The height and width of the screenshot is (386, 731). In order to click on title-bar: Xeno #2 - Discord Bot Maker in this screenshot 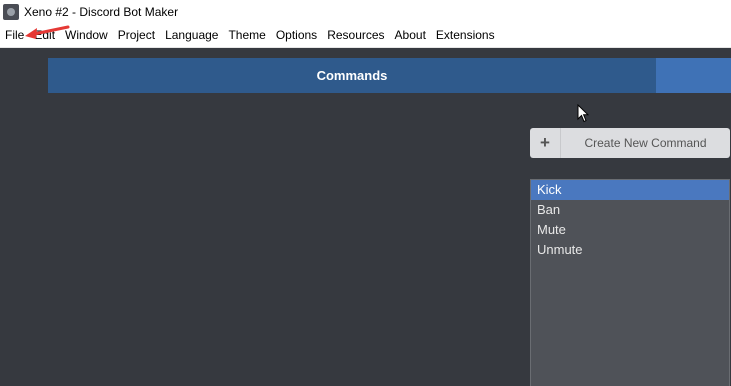, I will do `click(365, 11)`.